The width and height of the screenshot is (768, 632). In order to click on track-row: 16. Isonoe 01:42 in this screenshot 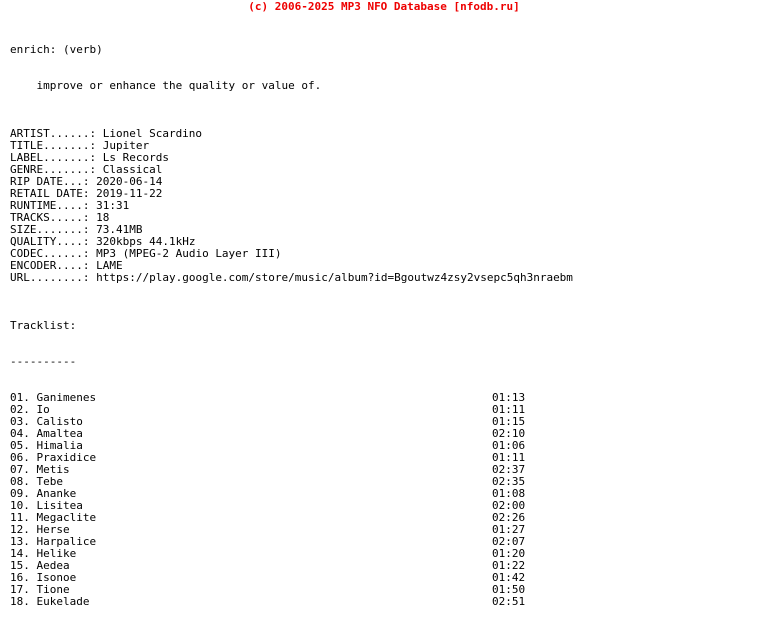, I will do `click(389, 578)`.